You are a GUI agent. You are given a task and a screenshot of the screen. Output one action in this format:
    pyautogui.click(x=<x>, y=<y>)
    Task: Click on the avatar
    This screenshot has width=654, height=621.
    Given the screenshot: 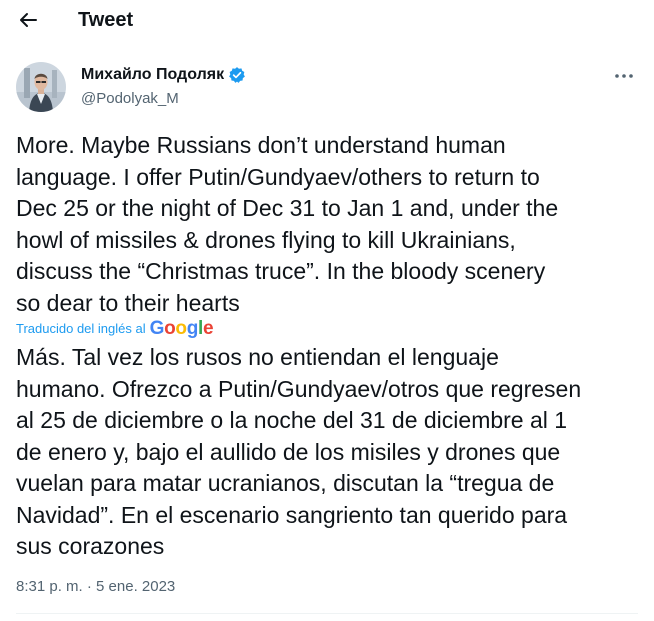 What is the action you would take?
    pyautogui.click(x=41, y=87)
    